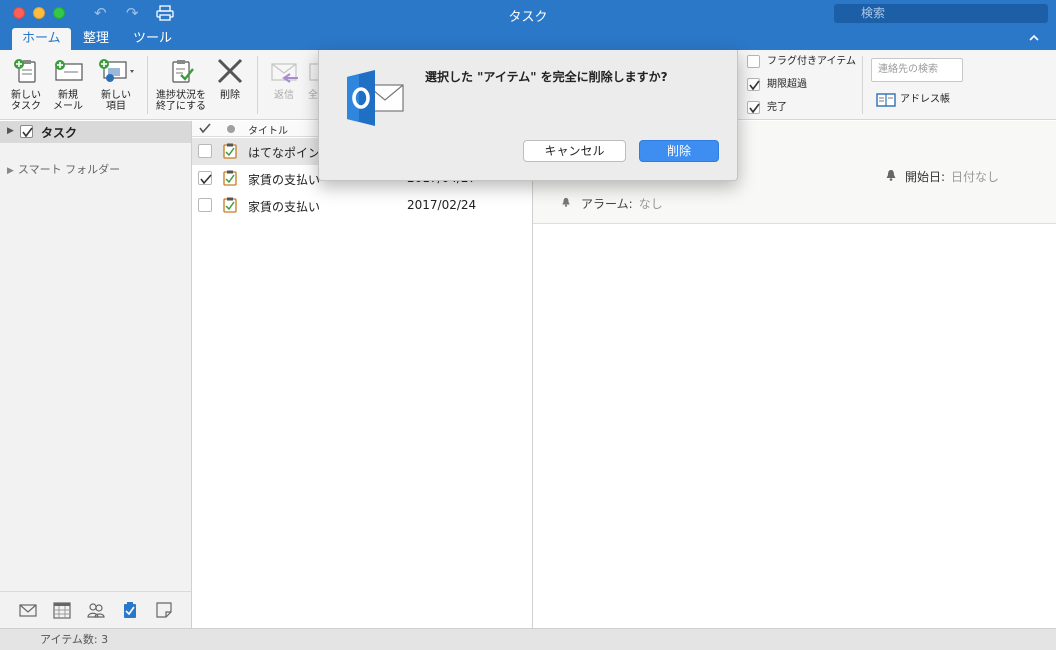 The height and width of the screenshot is (650, 1056). I want to click on start-date-field: 開始日: 日付なし, so click(942, 176).